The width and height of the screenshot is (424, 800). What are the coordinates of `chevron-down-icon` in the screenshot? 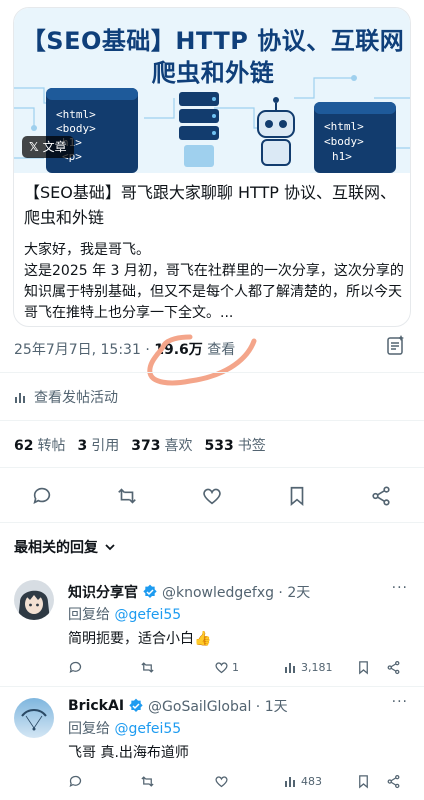 It's located at (110, 547).